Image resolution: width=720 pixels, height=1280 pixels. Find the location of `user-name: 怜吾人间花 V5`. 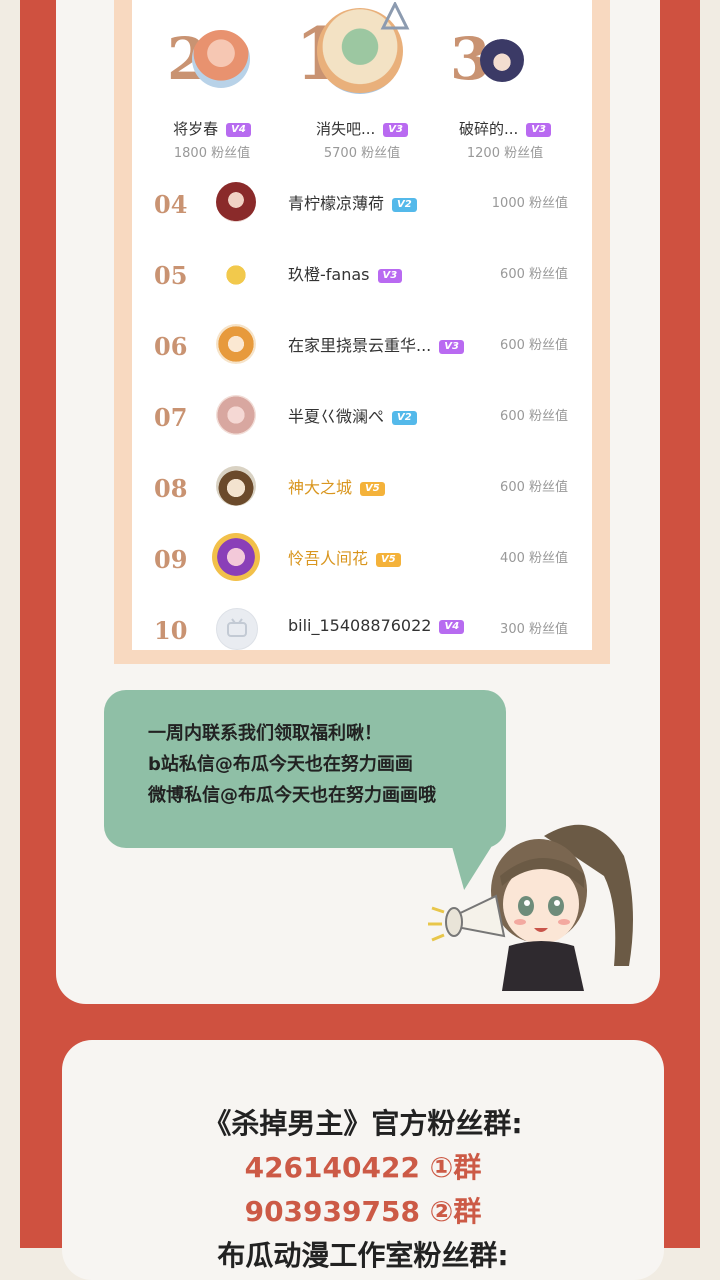

user-name: 怜吾人间花 V5 is located at coordinates (344, 557).